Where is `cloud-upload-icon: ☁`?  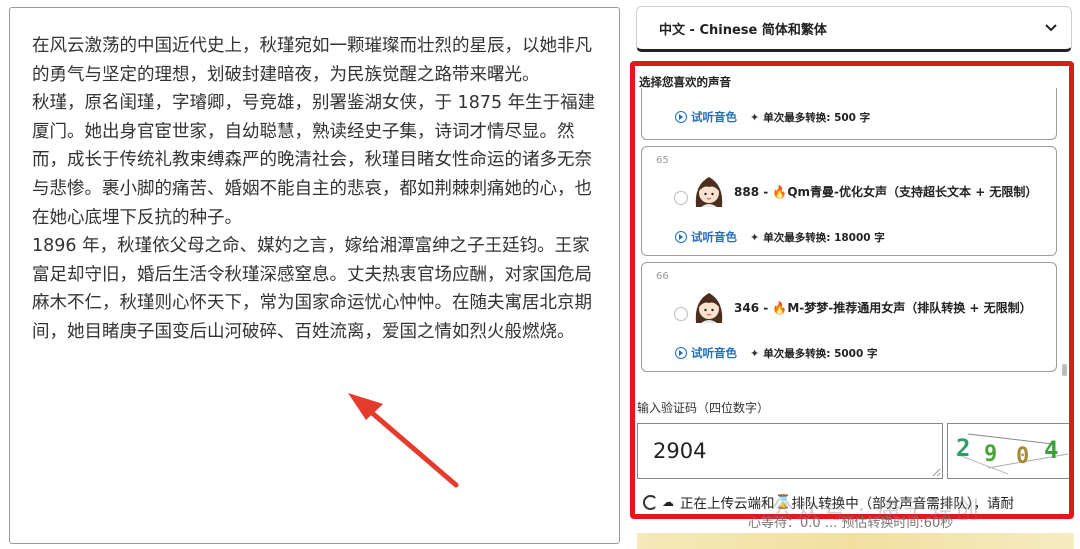
cloud-upload-icon: ☁ is located at coordinates (668, 502).